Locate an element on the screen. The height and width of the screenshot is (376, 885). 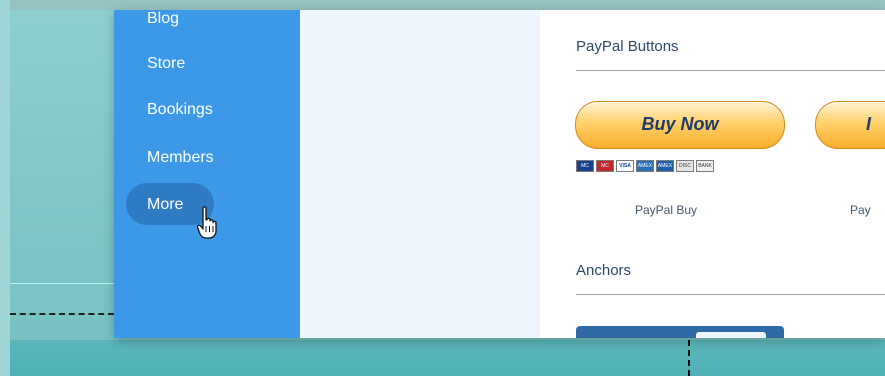
paypal-section-divider is located at coordinates (730, 70).